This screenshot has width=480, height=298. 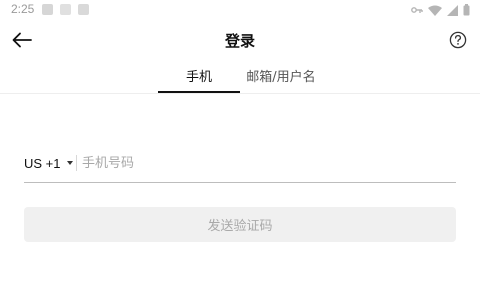 What do you see at coordinates (417, 10) in the screenshot?
I see `vpn-key-icon` at bounding box center [417, 10].